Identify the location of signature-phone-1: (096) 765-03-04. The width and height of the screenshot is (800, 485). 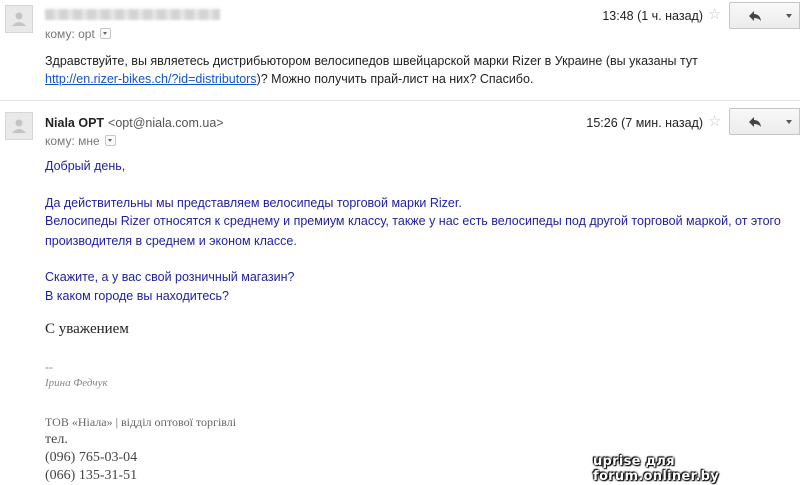
(91, 457).